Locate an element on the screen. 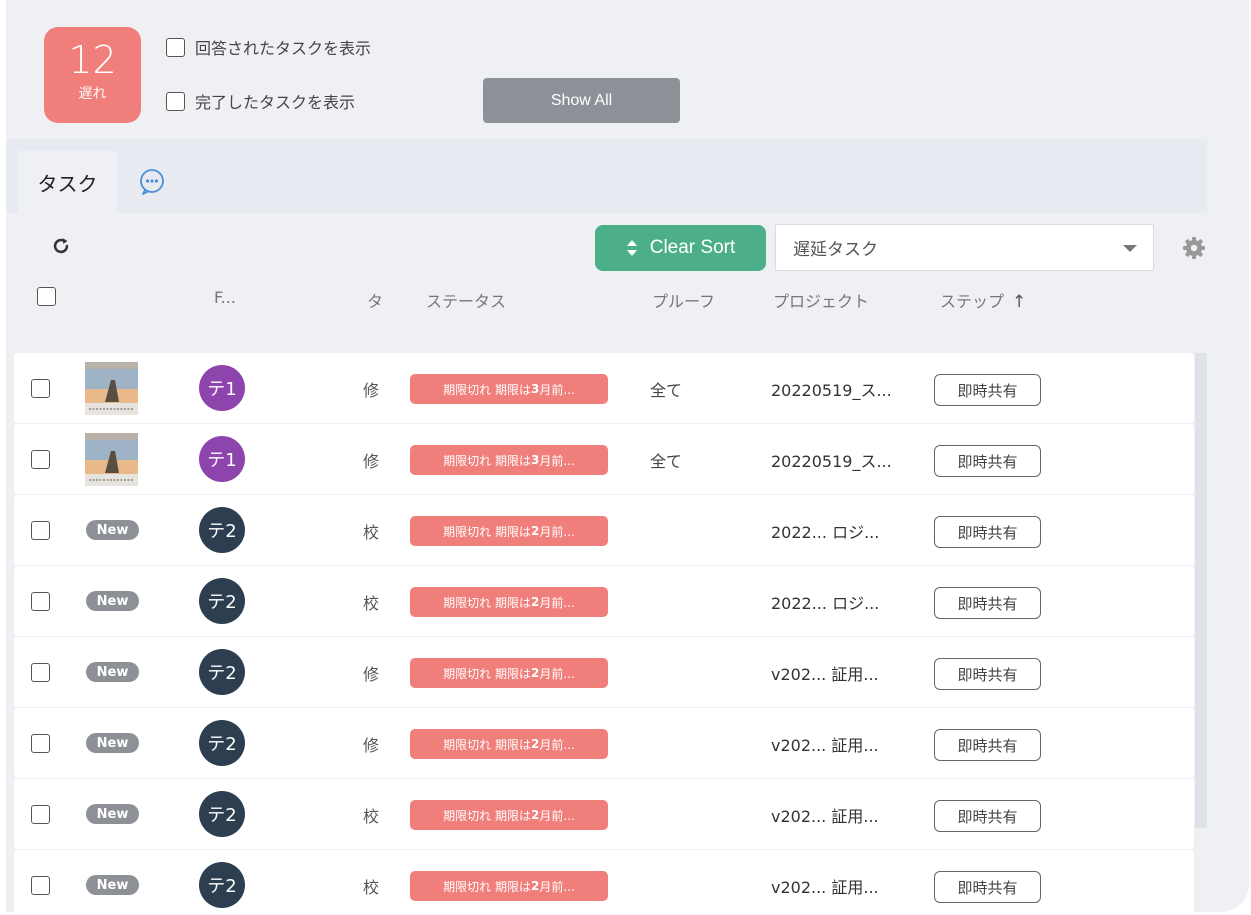 This screenshot has width=1251, height=915. task-filter-value: 遅延タスク is located at coordinates (835, 250).